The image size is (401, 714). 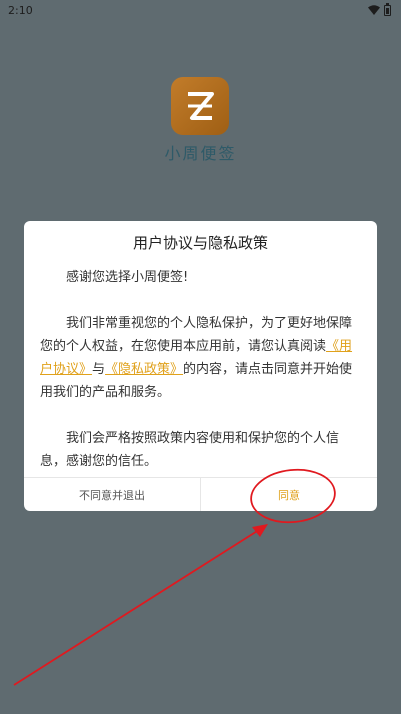 What do you see at coordinates (190, 450) in the screenshot?
I see `trust-paragraph: 我们会严格按照政策内容使用和保护您的个人信息，感谢您的信任。` at bounding box center [190, 450].